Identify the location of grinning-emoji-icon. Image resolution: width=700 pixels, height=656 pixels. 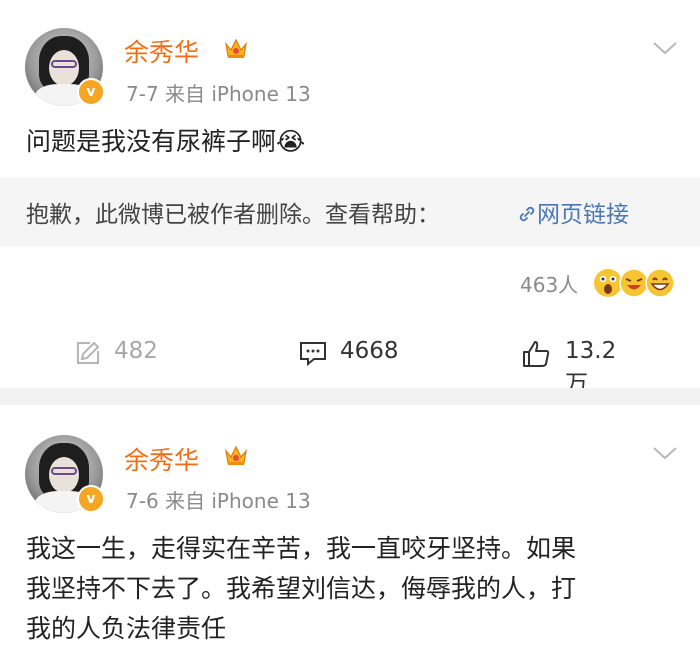
(660, 283).